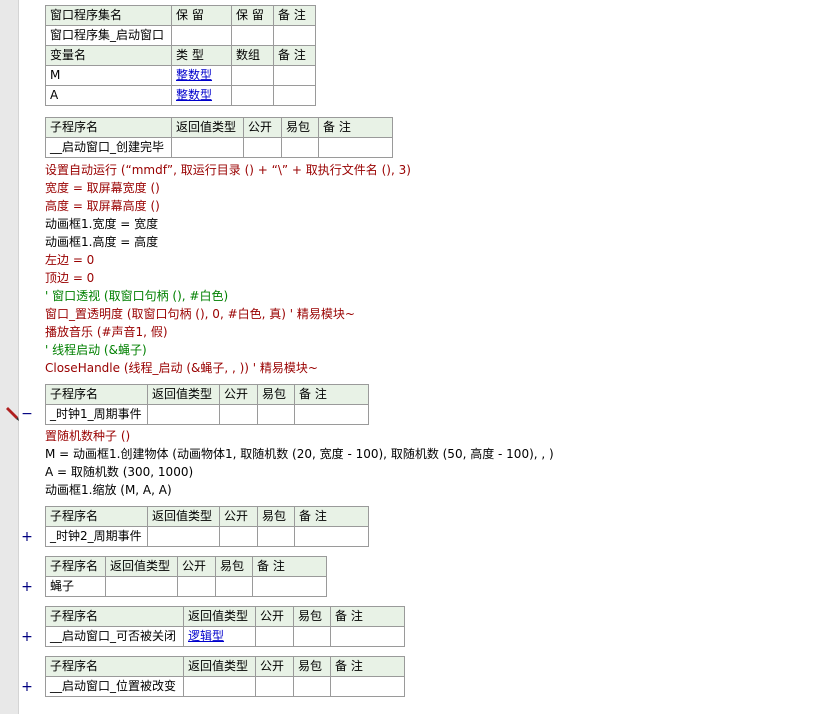 The image size is (835, 714). I want to click on editor-gutter, so click(9, 357).